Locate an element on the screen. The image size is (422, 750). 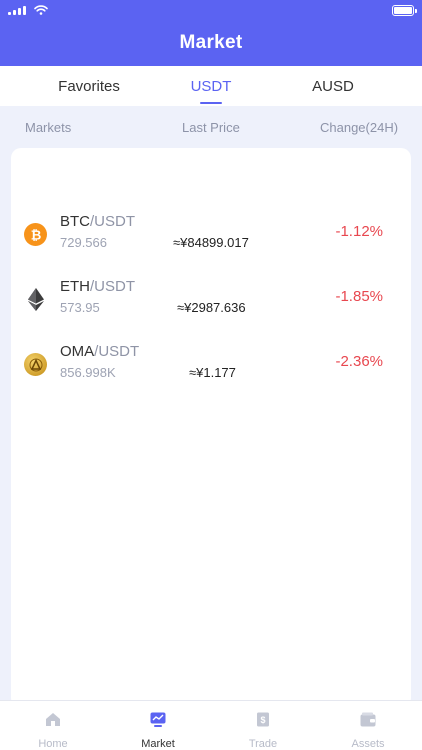
page-title: Market is located at coordinates (211, 42).